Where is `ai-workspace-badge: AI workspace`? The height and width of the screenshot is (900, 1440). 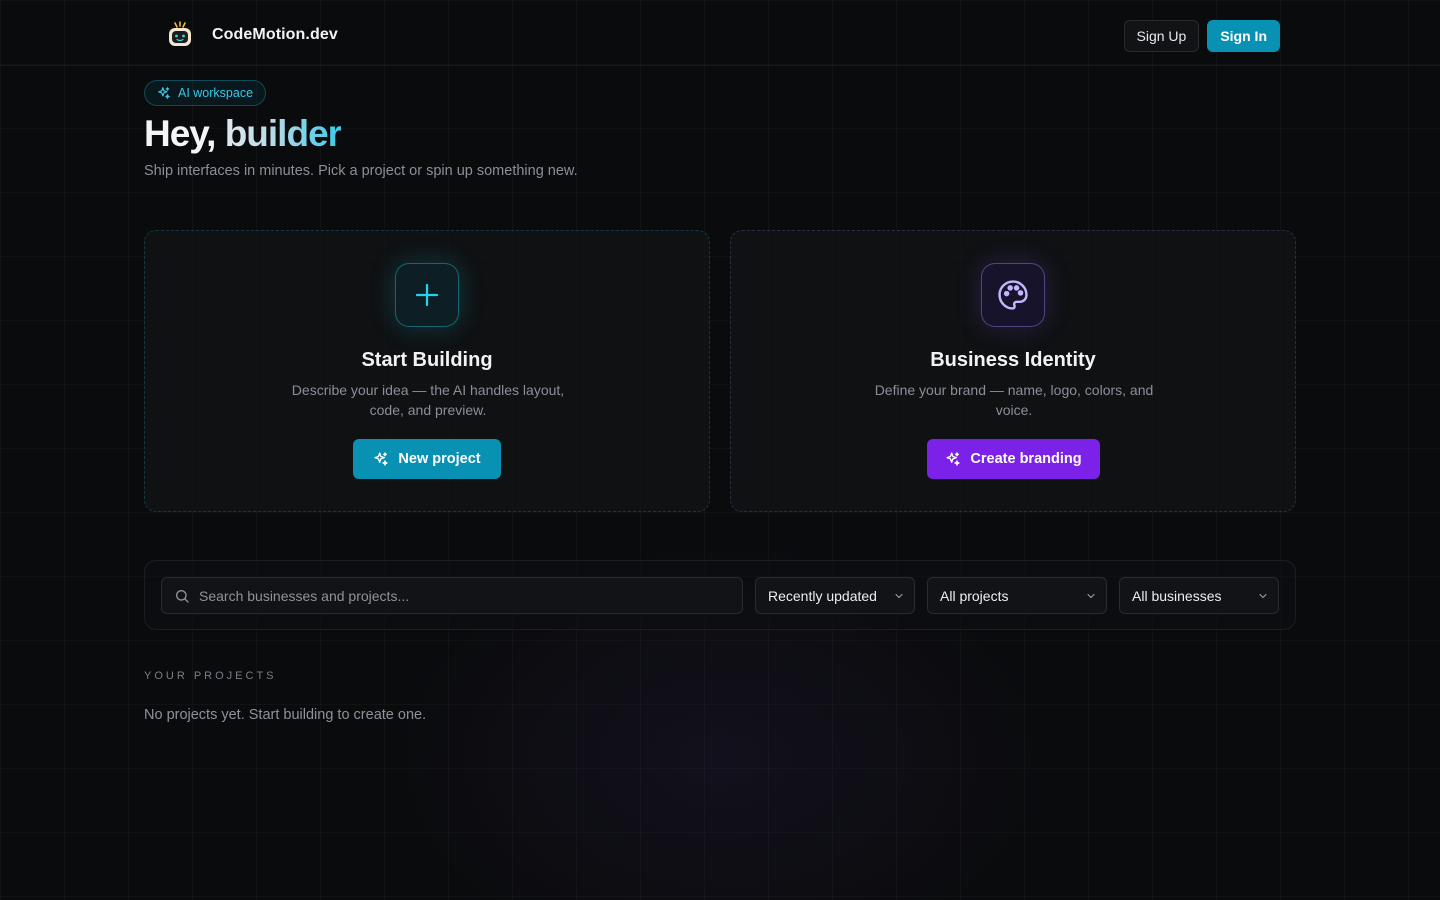
ai-workspace-badge: AI workspace is located at coordinates (205, 93).